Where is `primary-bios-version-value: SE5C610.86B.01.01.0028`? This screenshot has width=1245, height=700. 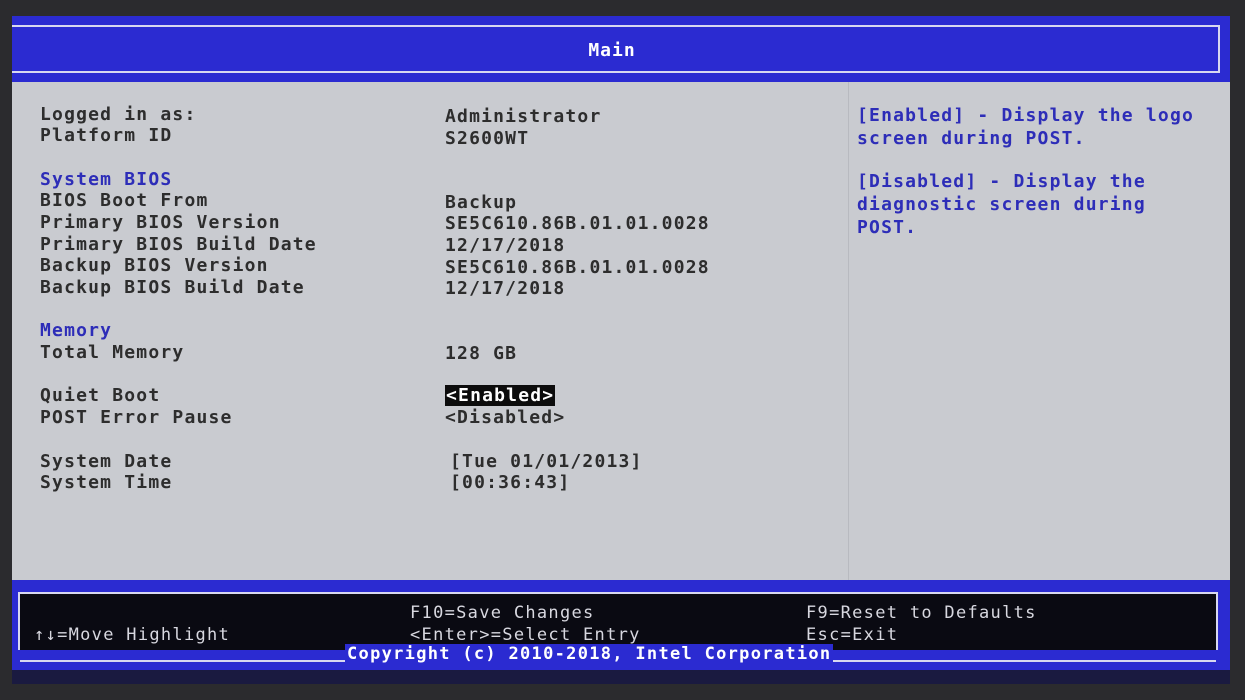 primary-bios-version-value: SE5C610.86B.01.01.0028 is located at coordinates (577, 223).